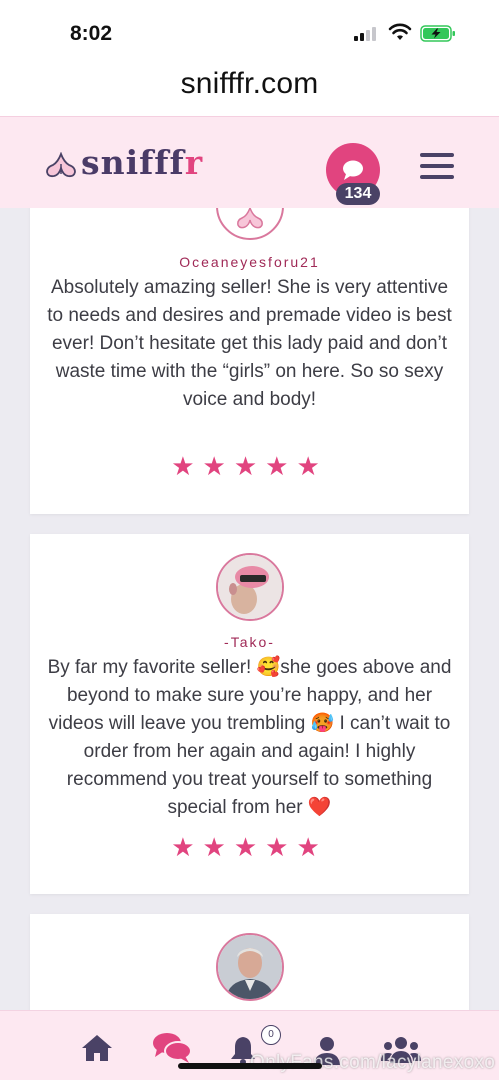 This screenshot has width=499, height=1080. I want to click on site-header: snifffr 134, so click(249, 162).